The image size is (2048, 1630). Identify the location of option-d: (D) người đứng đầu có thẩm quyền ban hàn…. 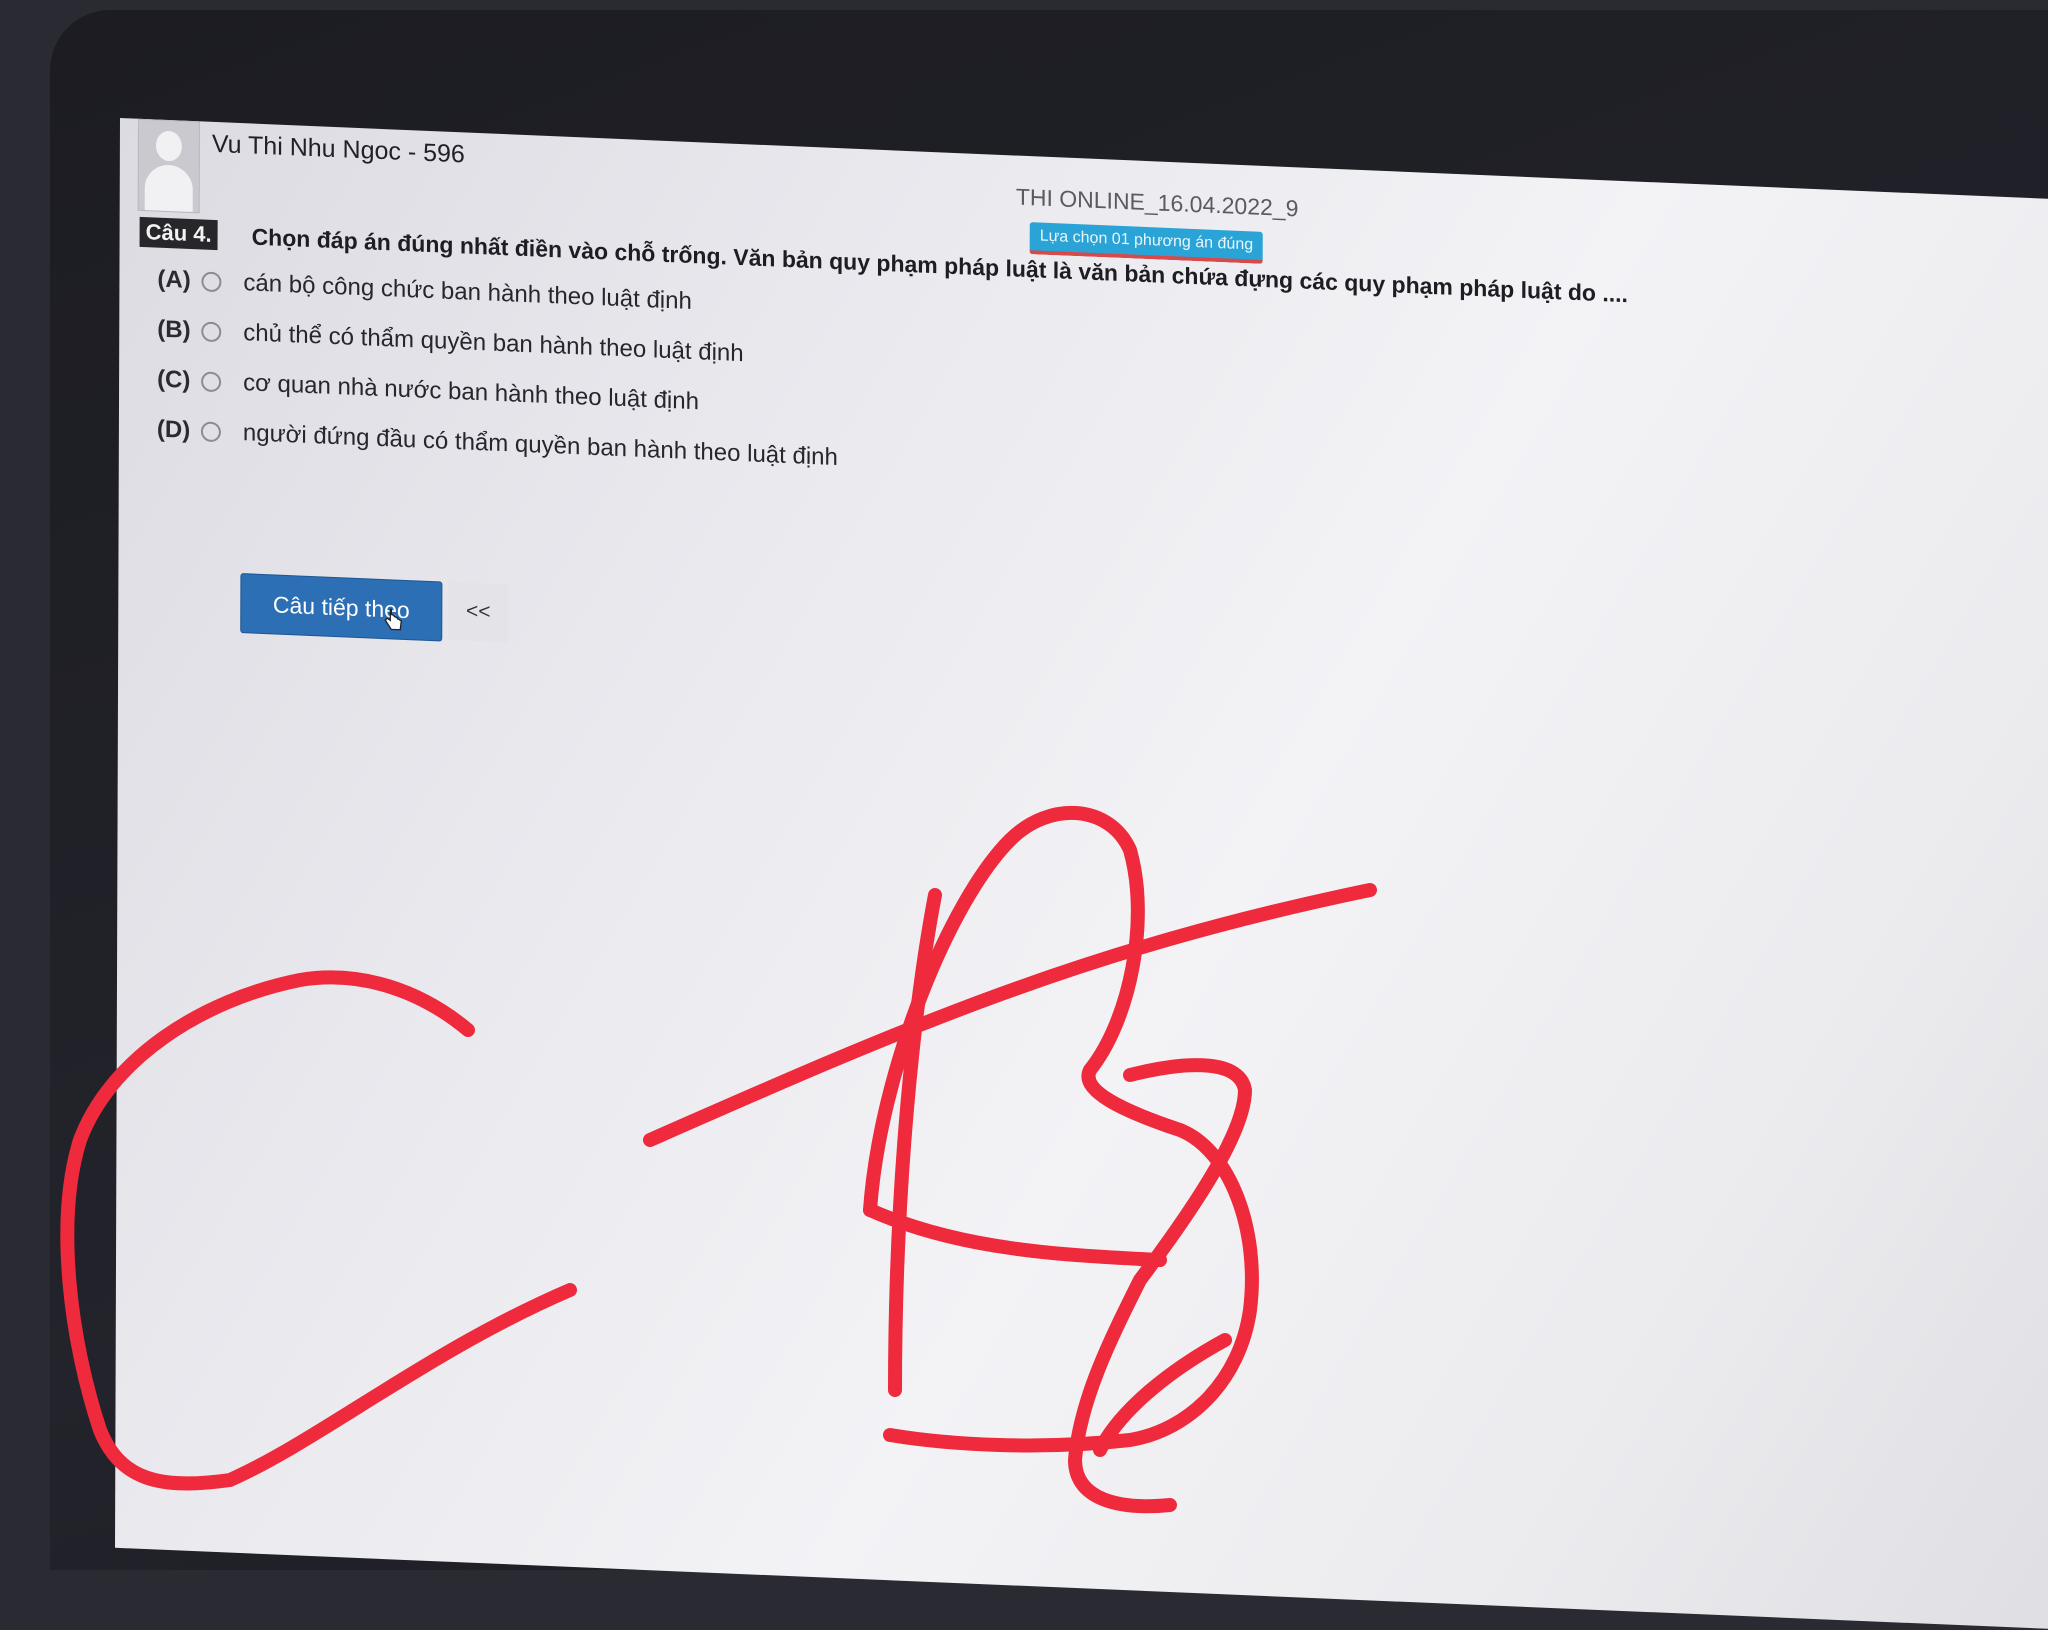
(497, 444).